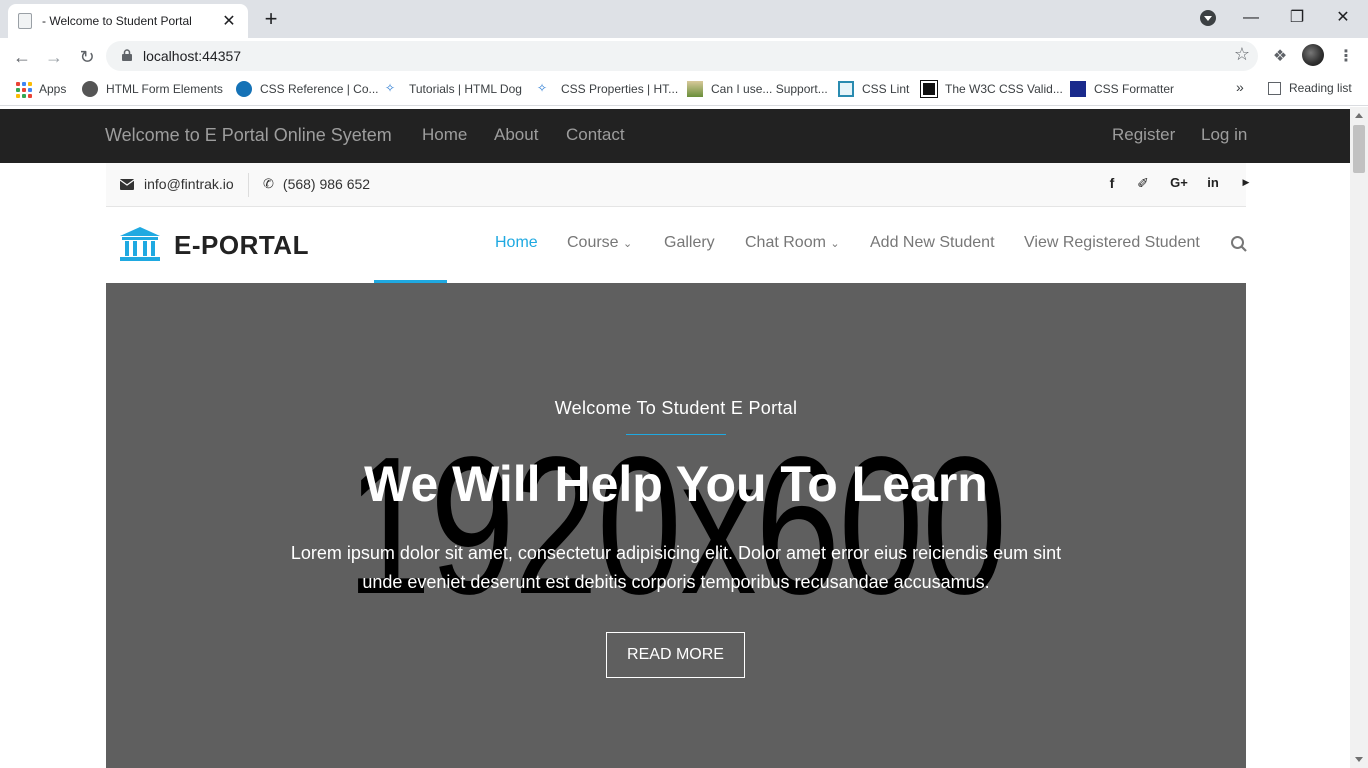 This screenshot has height=768, width=1368. I want to click on extensions-puzzle-icon: ❖, so click(1280, 57).